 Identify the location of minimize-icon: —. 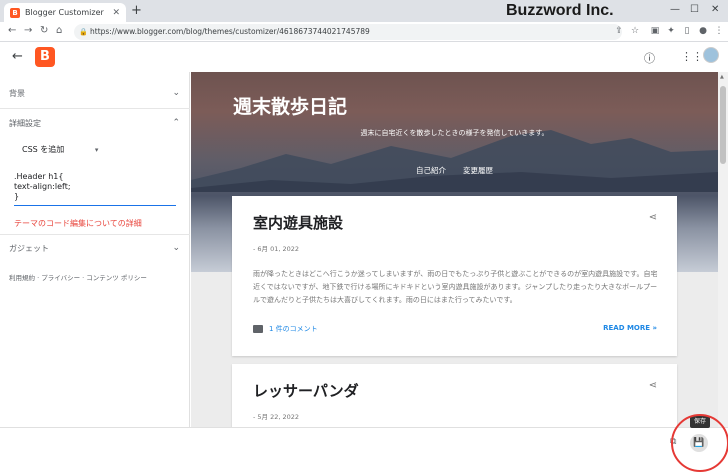
(675, 9).